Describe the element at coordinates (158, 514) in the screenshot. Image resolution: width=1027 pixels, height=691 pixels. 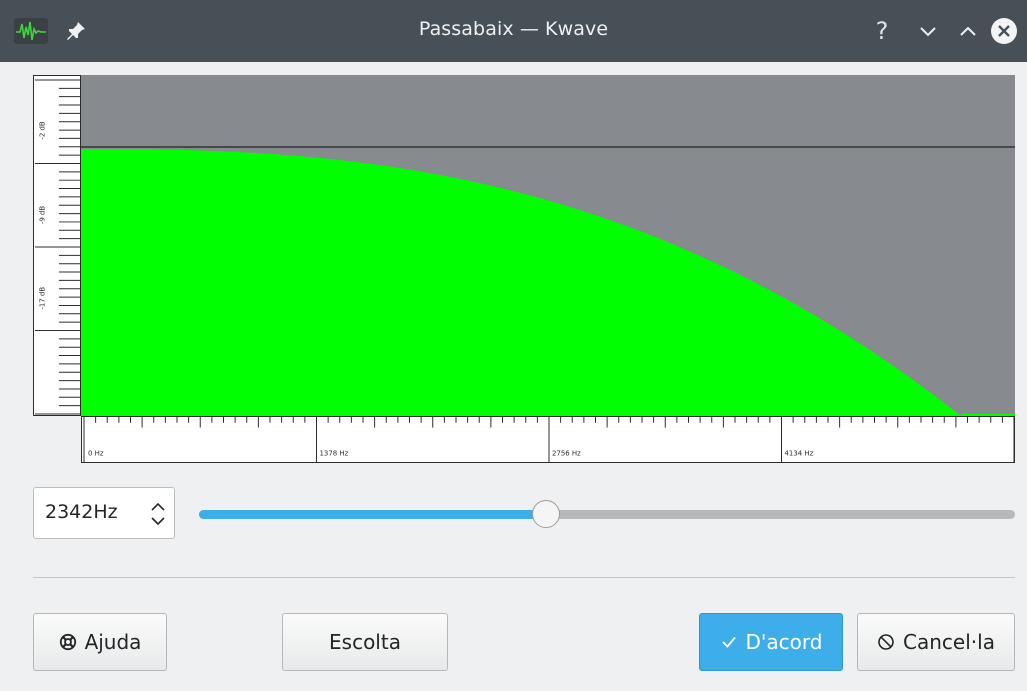
I see `spin-arrows-icon` at that location.